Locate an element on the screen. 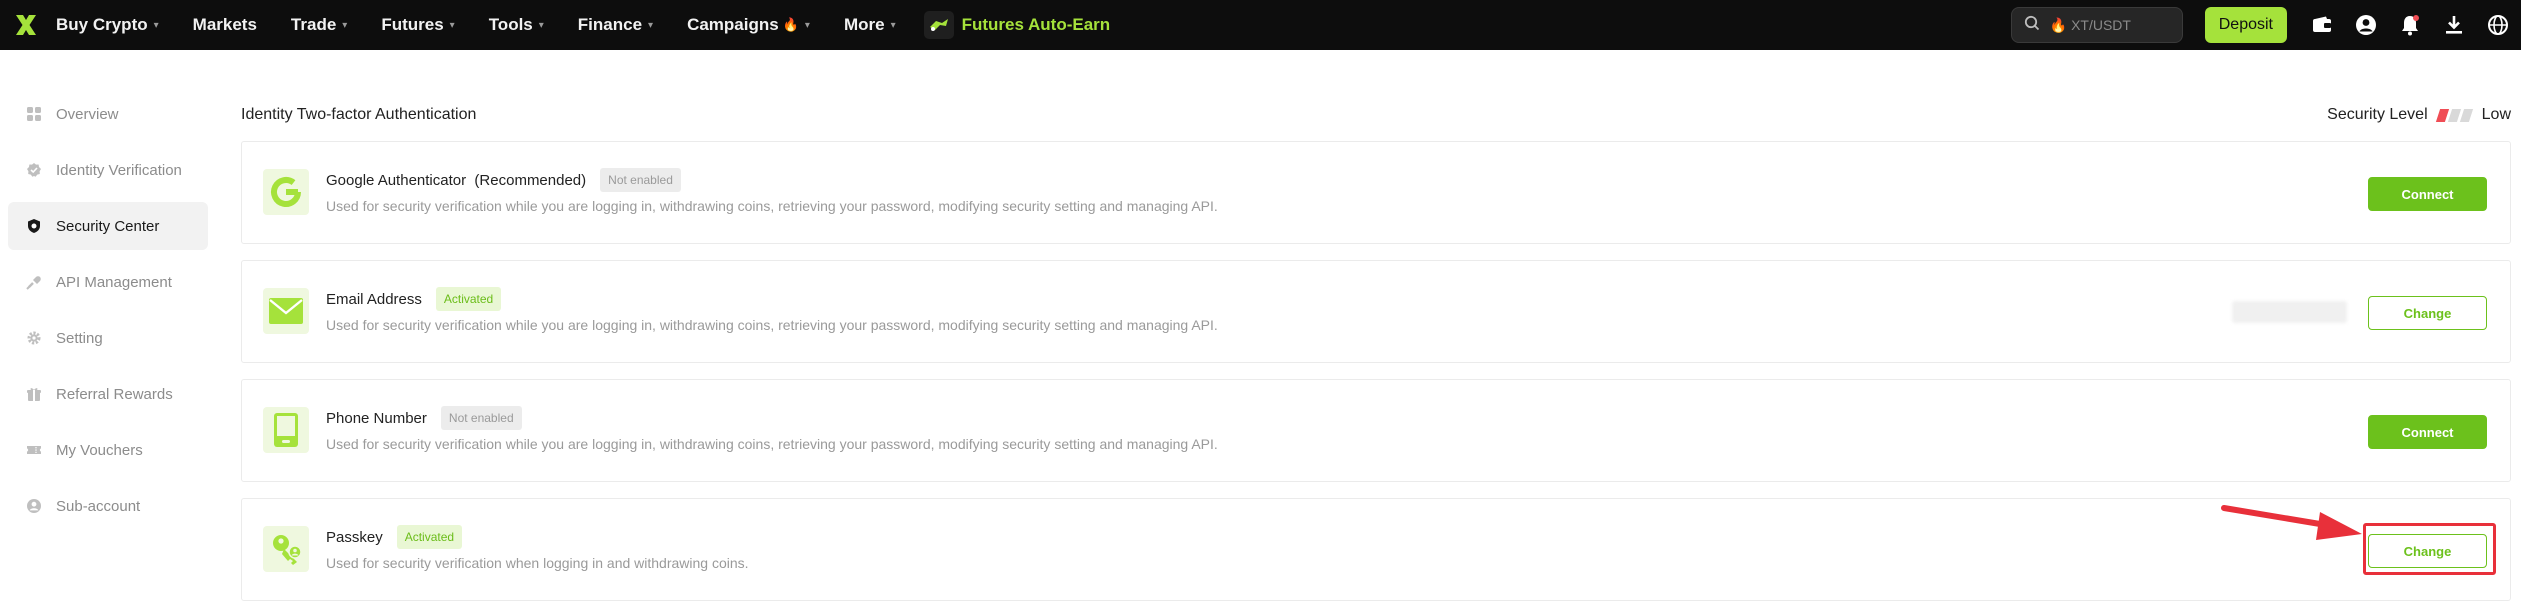 This screenshot has height=613, width=2521. search-input: 🔥 XT/USDT is located at coordinates (2096, 25).